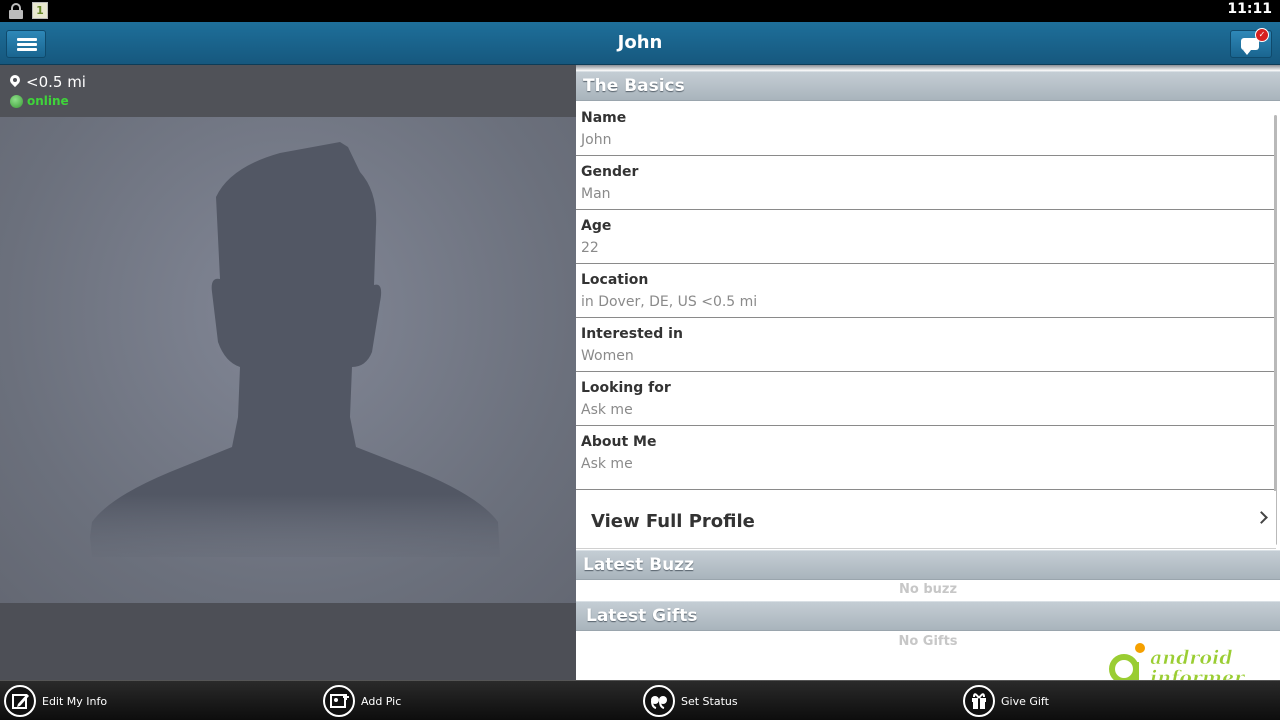 This screenshot has height=720, width=1280. What do you see at coordinates (56, 82) in the screenshot?
I see `distance-text: <0.5 mi` at bounding box center [56, 82].